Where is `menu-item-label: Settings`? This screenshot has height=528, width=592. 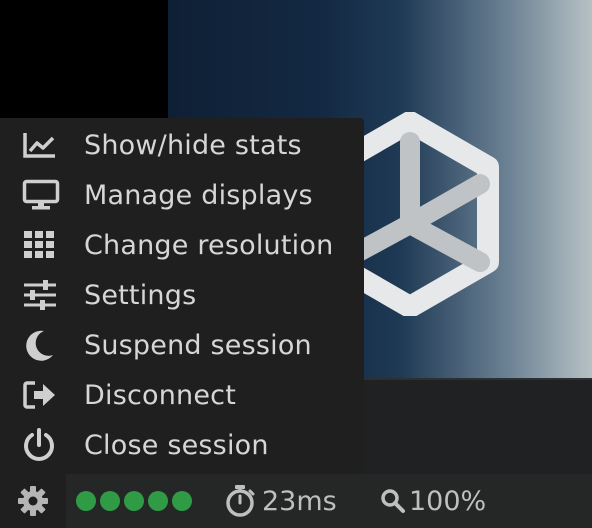
menu-item-label: Settings is located at coordinates (140, 295).